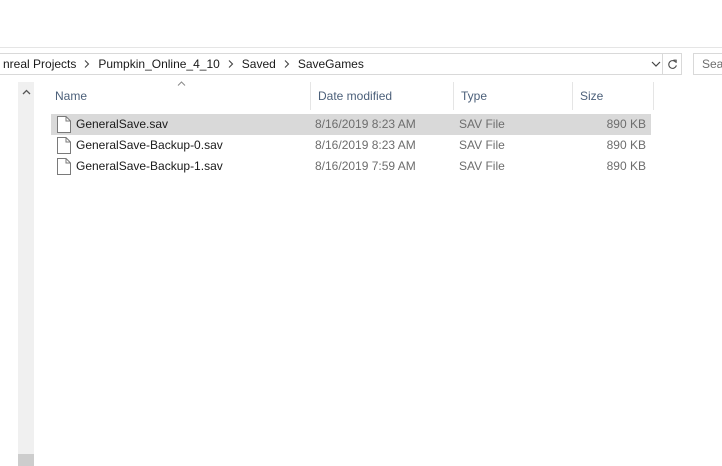 Image resolution: width=722 pixels, height=466 pixels. I want to click on breadcrumb-item: Saved, so click(259, 64).